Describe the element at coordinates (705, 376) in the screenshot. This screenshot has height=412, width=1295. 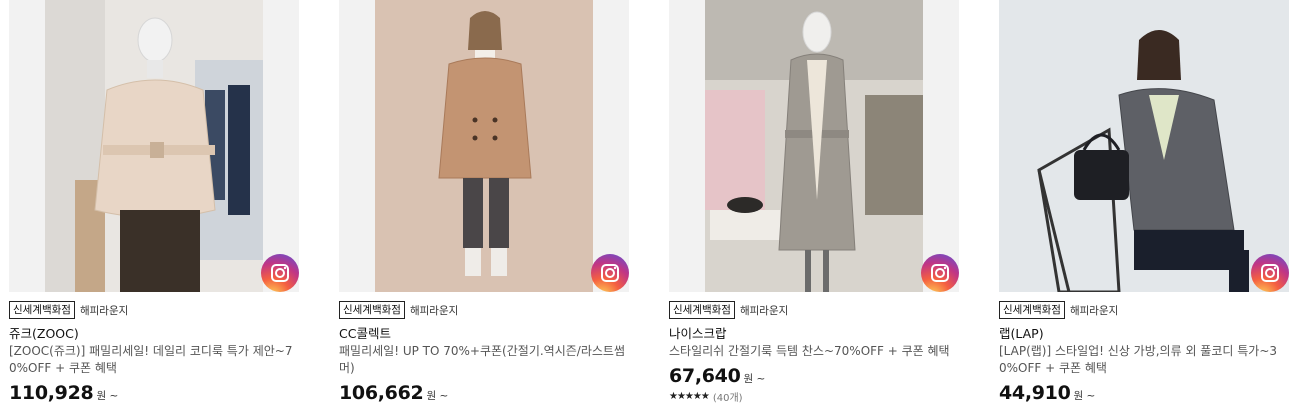
I see `price: 67,640` at that location.